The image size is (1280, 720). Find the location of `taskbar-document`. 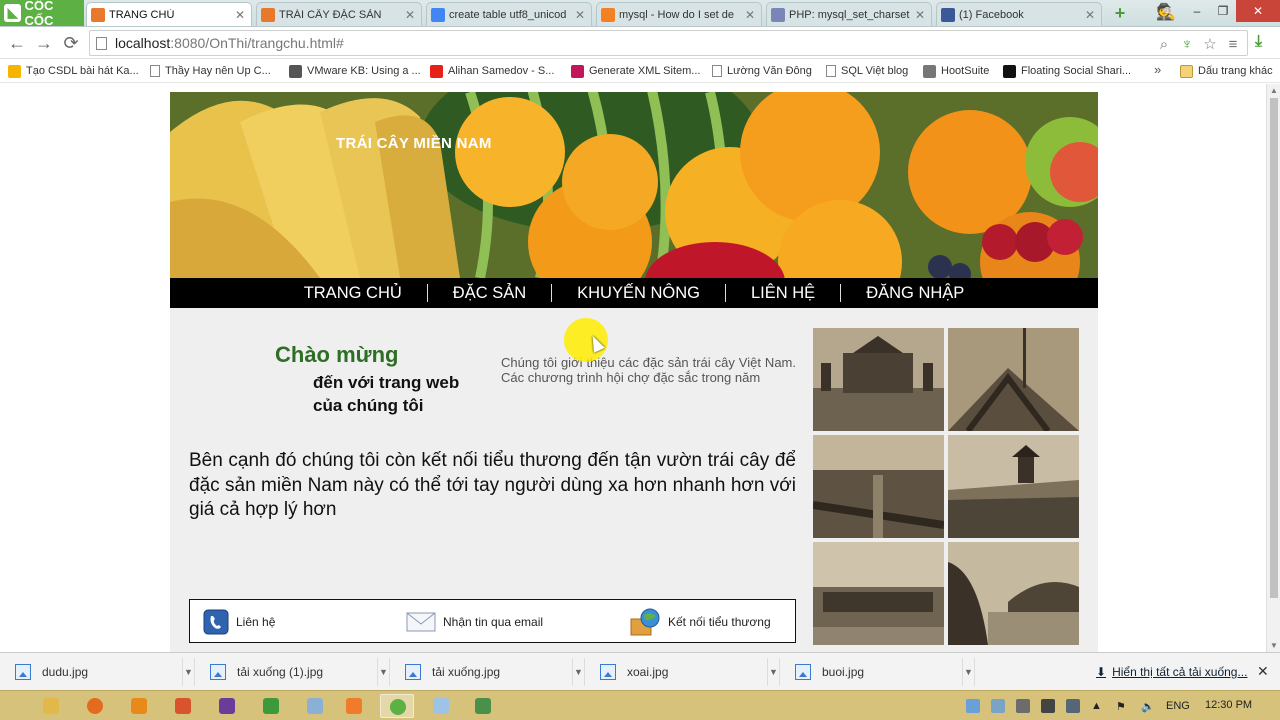

taskbar-document is located at coordinates (441, 706).